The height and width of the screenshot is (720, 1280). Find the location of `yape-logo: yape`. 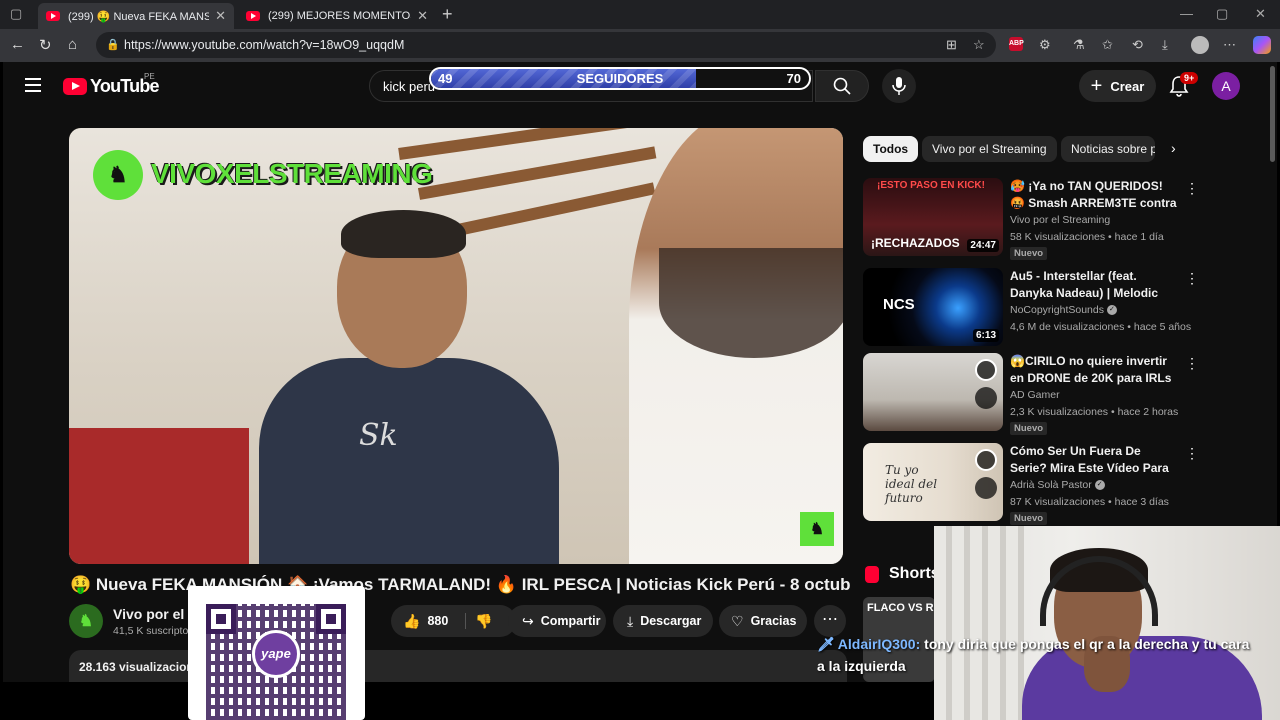

yape-logo: yape is located at coordinates (276, 654).